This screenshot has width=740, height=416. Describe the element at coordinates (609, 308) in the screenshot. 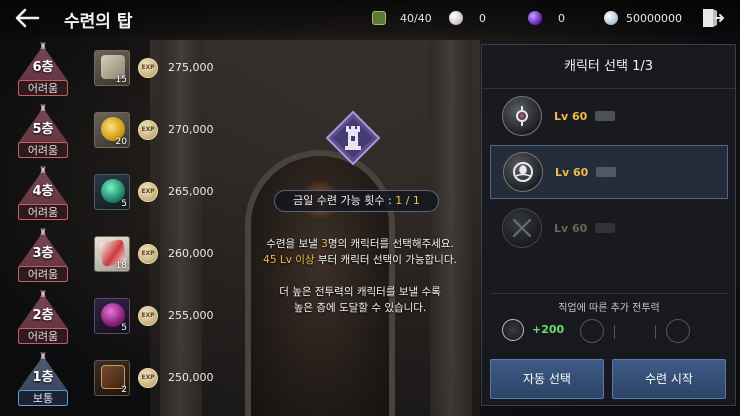

I see `class-bonus-label: 직업에 따른 추가 전투력` at that location.